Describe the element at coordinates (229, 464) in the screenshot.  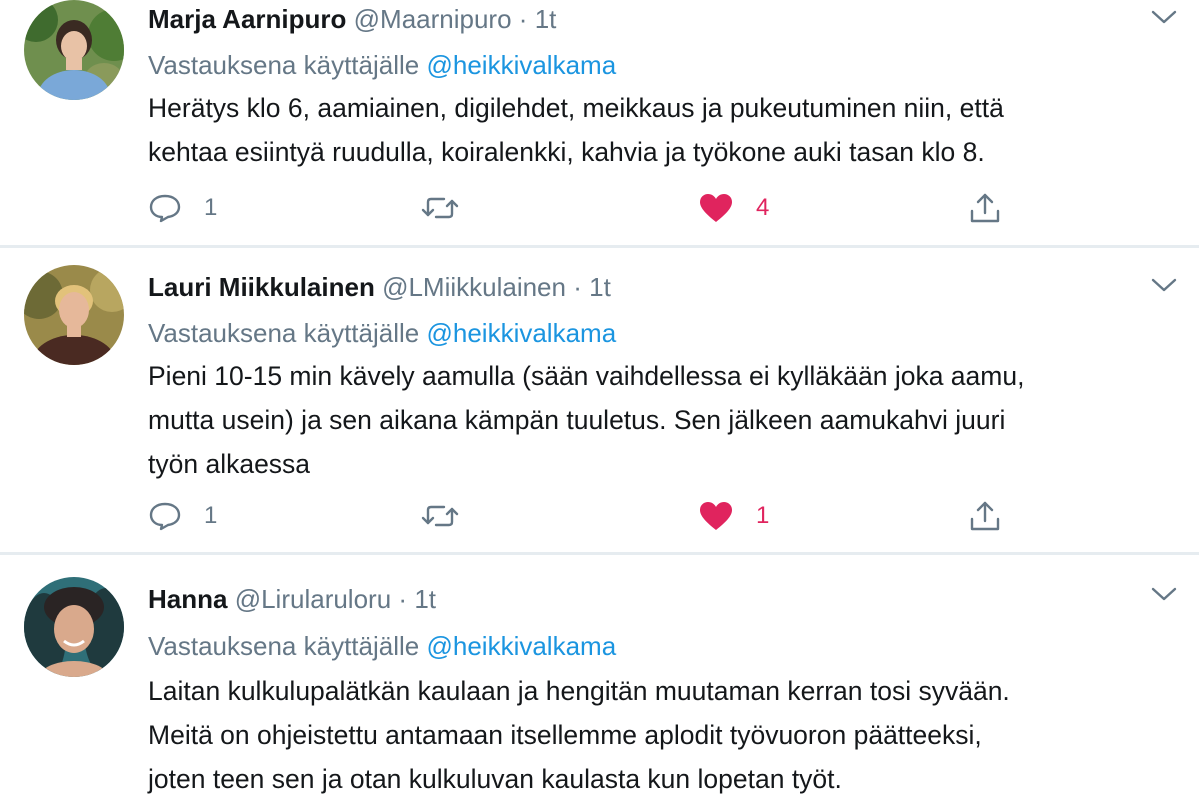
I see `tweet-text-line: työn alkaessa` at that location.